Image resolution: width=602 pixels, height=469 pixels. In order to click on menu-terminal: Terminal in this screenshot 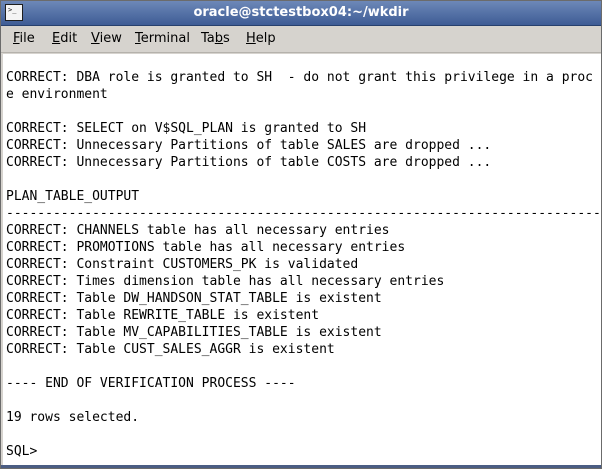, I will do `click(162, 39)`.